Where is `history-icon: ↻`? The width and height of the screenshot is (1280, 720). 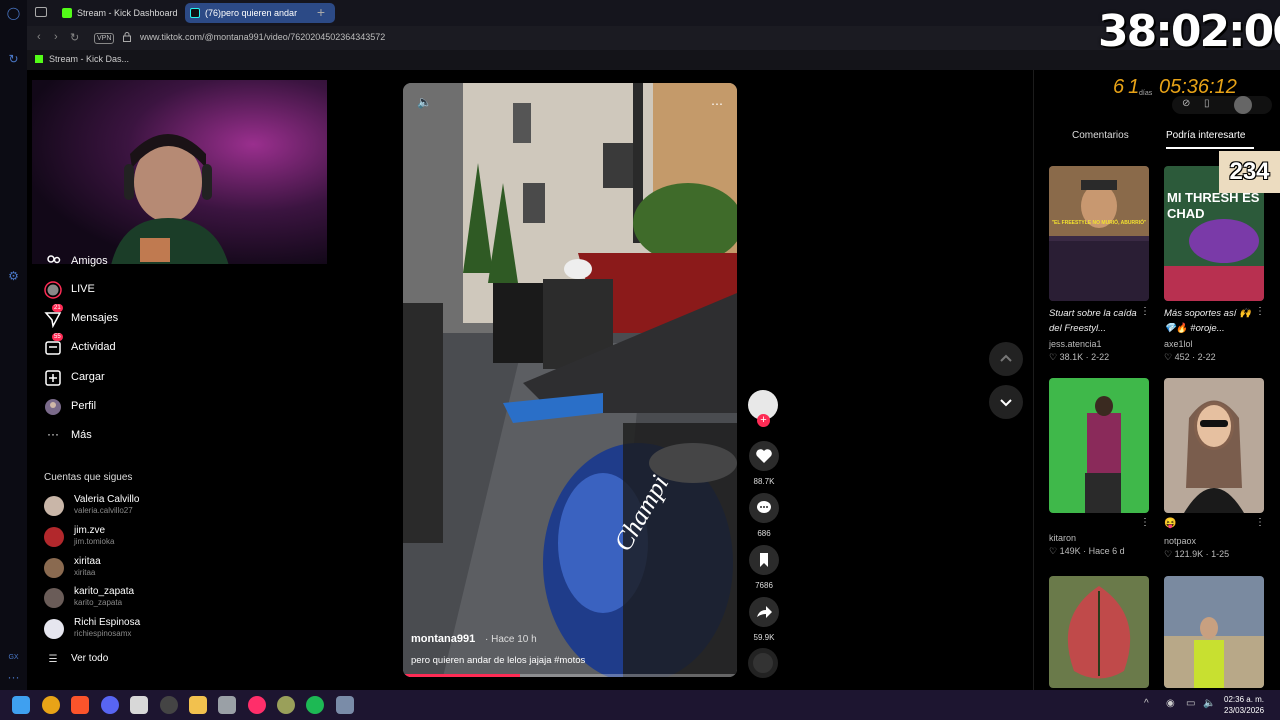 history-icon: ↻ is located at coordinates (13, 59).